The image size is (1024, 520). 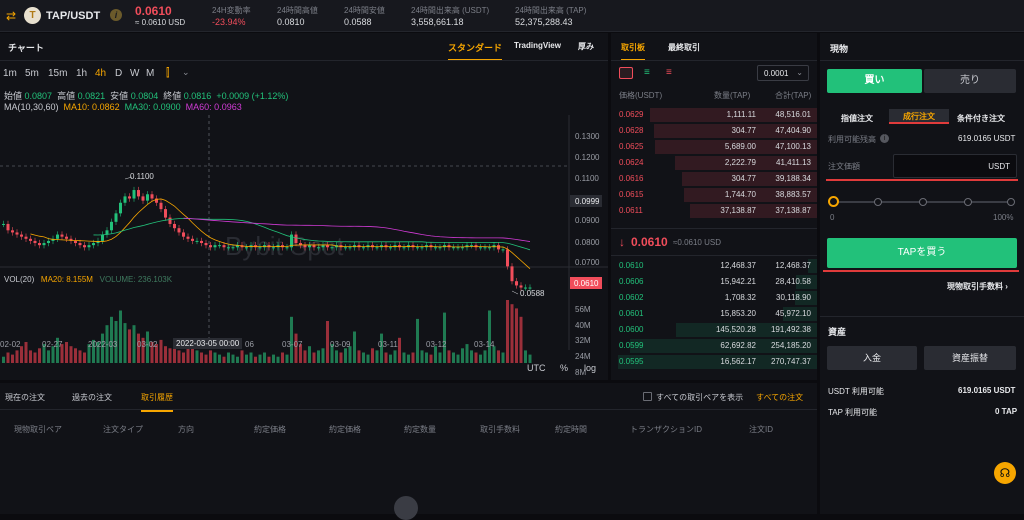 I want to click on tab-orderbook: 取引板, so click(x=633, y=51).